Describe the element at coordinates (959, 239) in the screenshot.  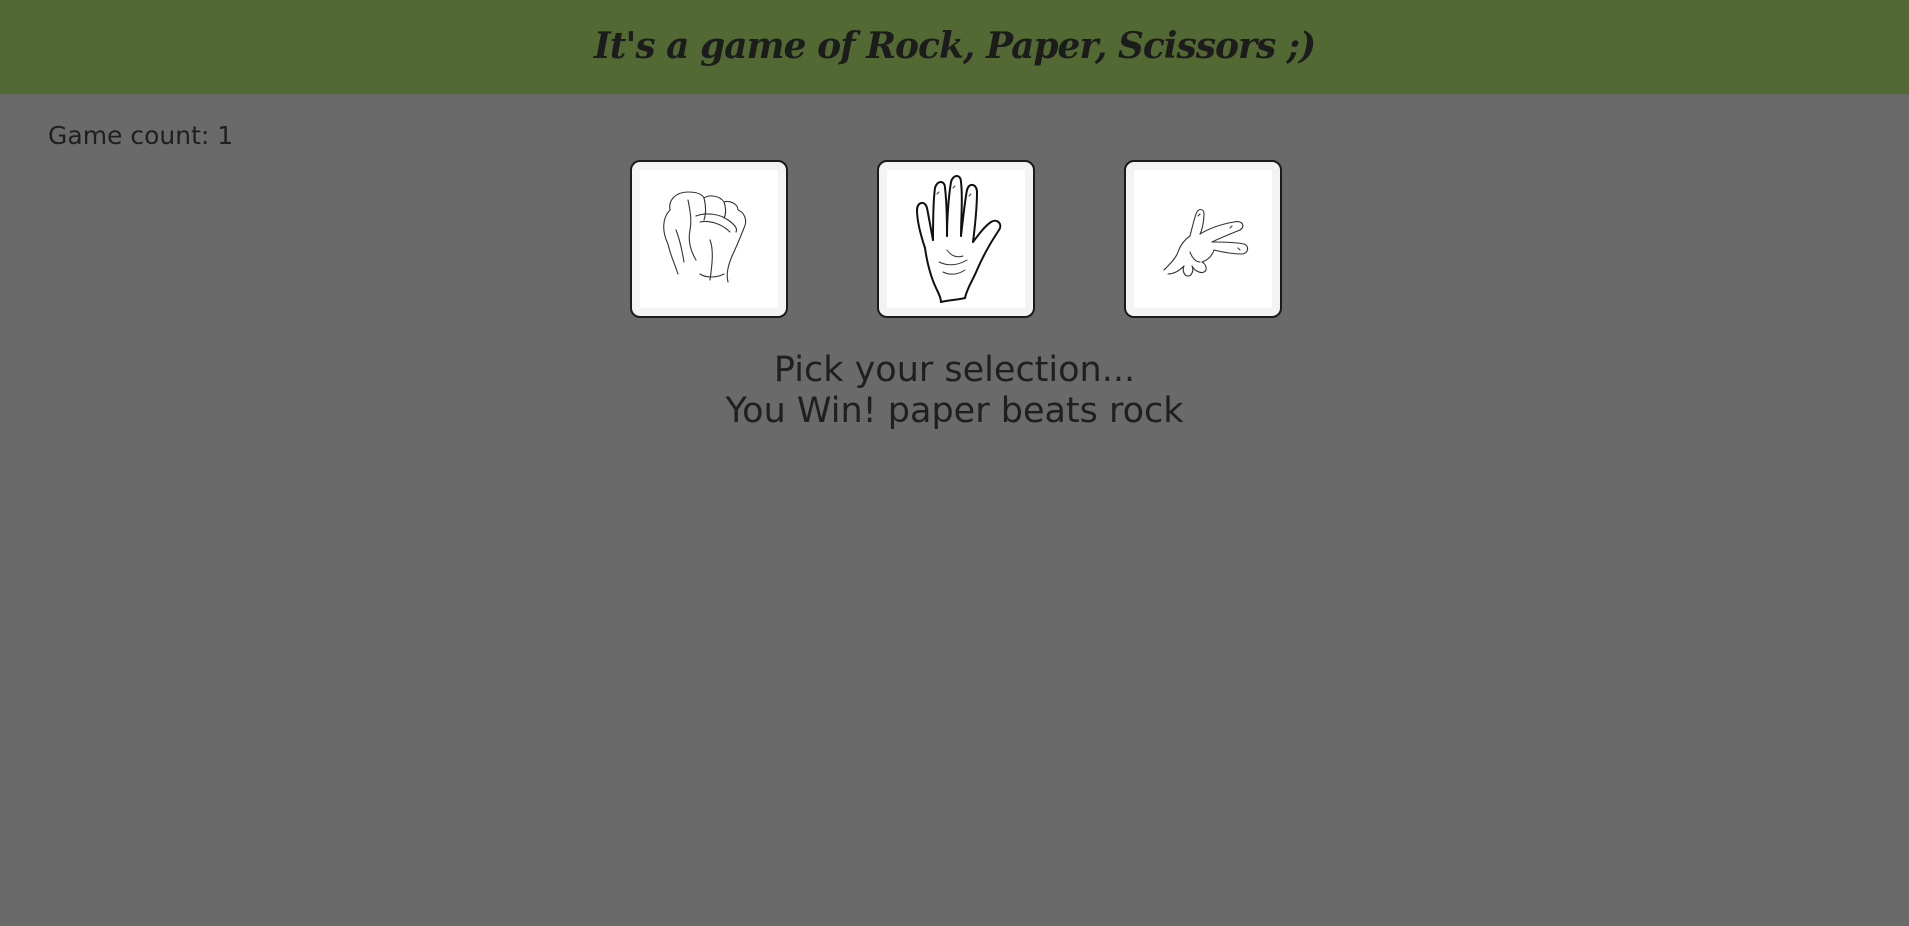
I see `paper-hand-icon` at that location.